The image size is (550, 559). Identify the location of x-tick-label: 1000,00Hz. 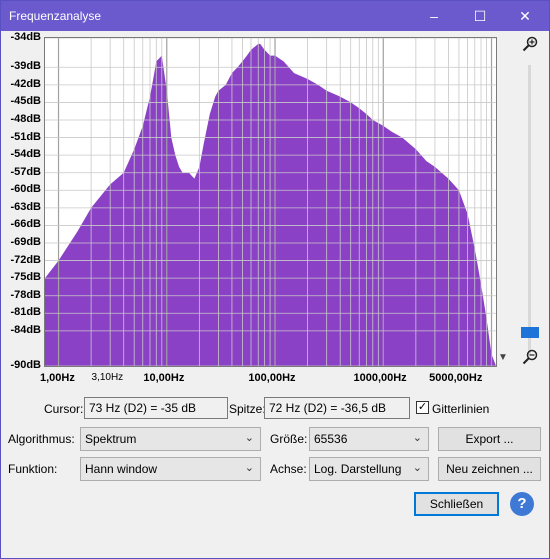
(380, 378).